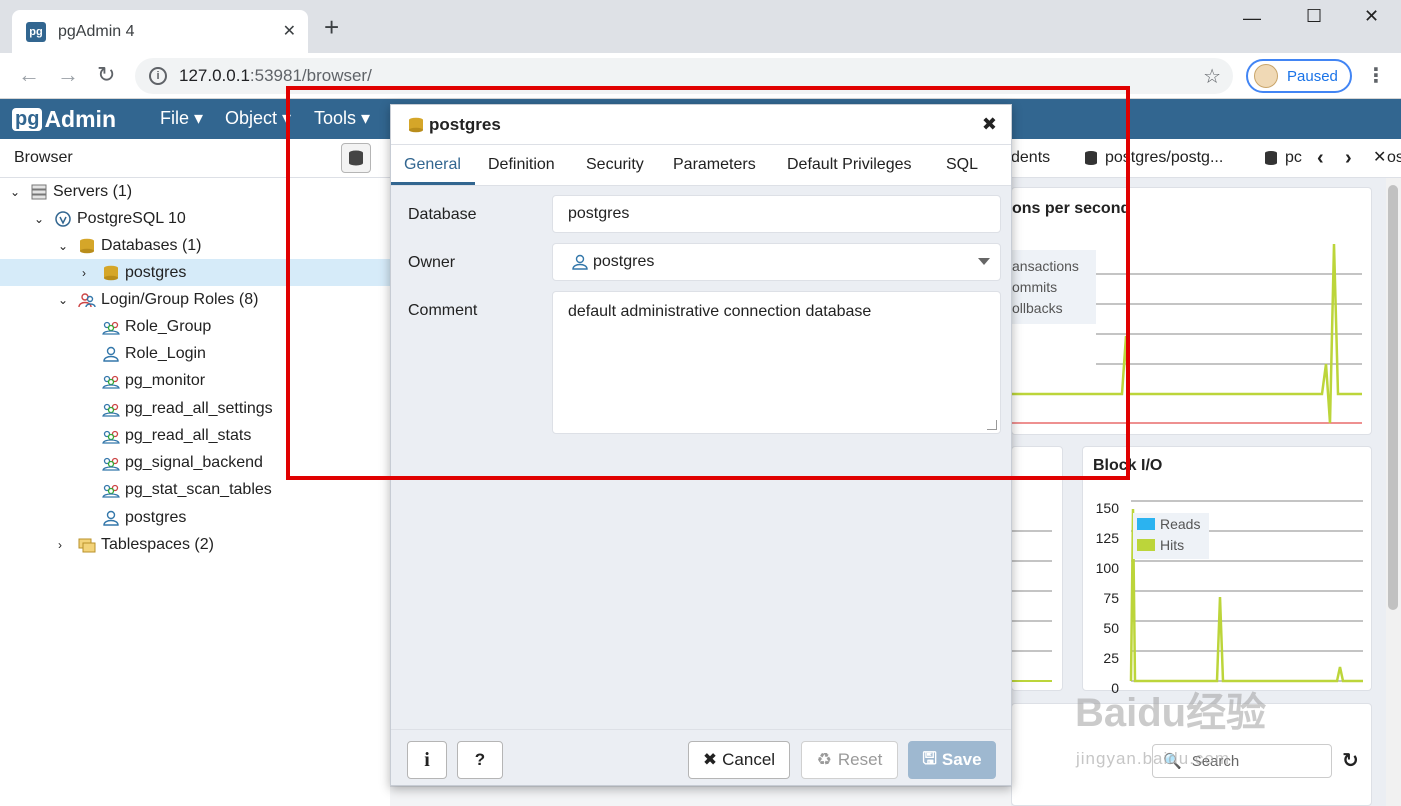 The width and height of the screenshot is (1401, 806). Describe the element at coordinates (700, 796) in the screenshot. I see `grid-header-strip` at that location.